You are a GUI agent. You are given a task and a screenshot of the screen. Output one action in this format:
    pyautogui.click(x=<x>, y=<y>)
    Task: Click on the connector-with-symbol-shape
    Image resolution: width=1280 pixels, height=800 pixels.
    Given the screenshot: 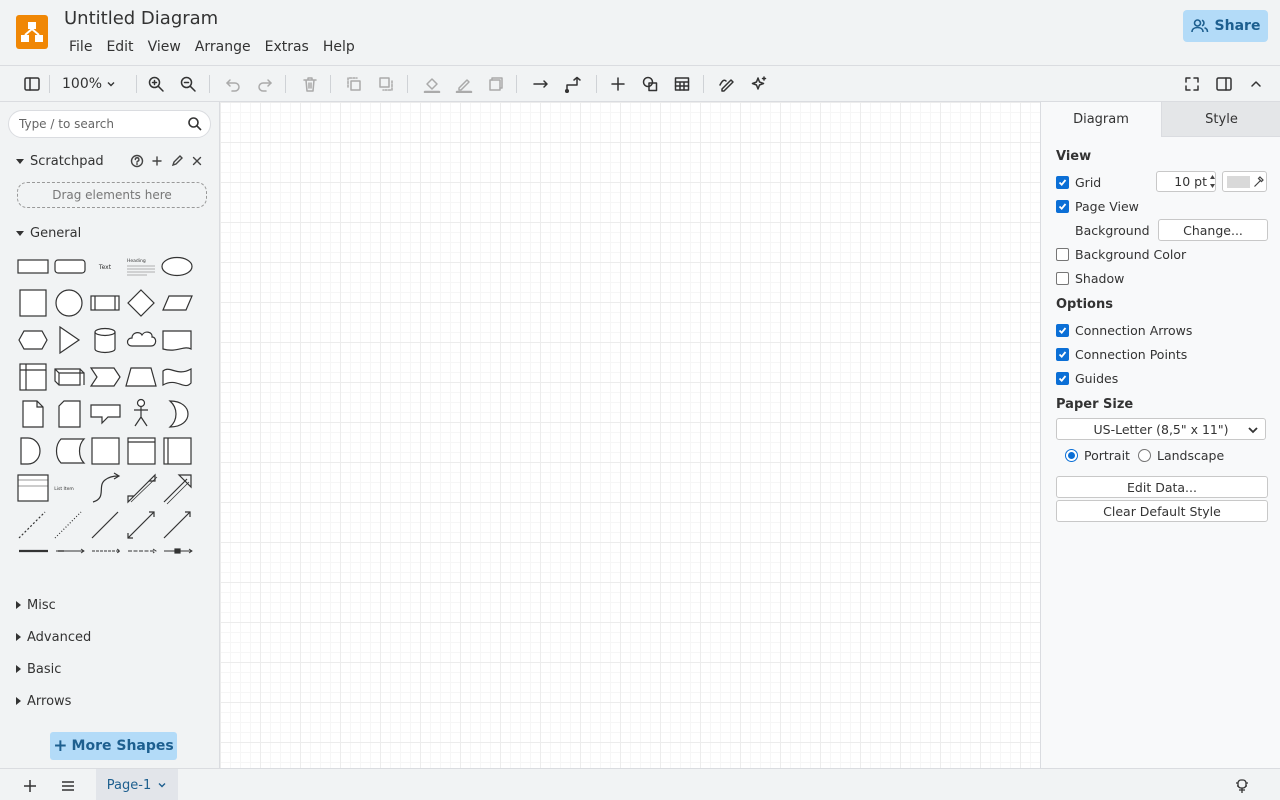 What is the action you would take?
    pyautogui.click(x=178, y=551)
    